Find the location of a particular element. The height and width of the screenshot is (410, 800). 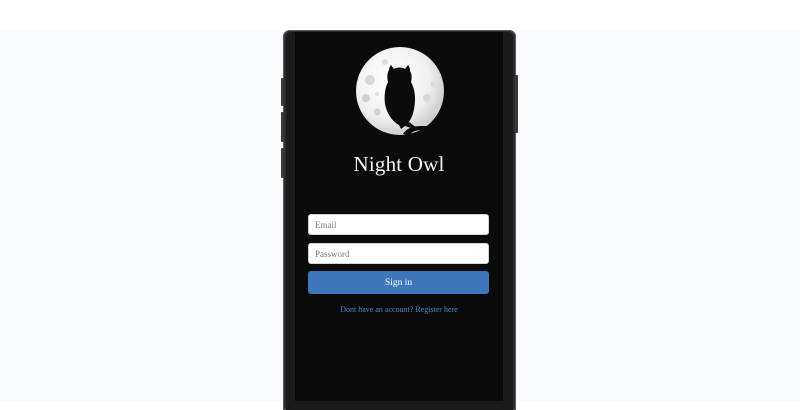

register-link: Dont have an account? Register here is located at coordinates (399, 309).